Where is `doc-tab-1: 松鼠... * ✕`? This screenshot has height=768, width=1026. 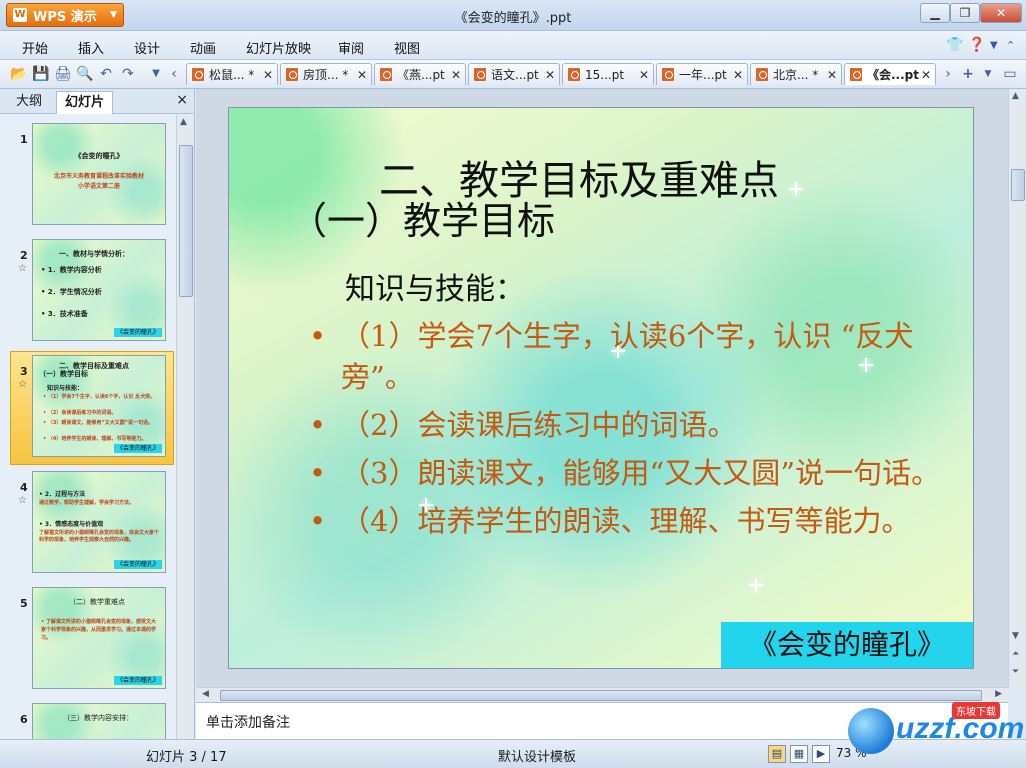 doc-tab-1: 松鼠... * ✕ is located at coordinates (232, 74).